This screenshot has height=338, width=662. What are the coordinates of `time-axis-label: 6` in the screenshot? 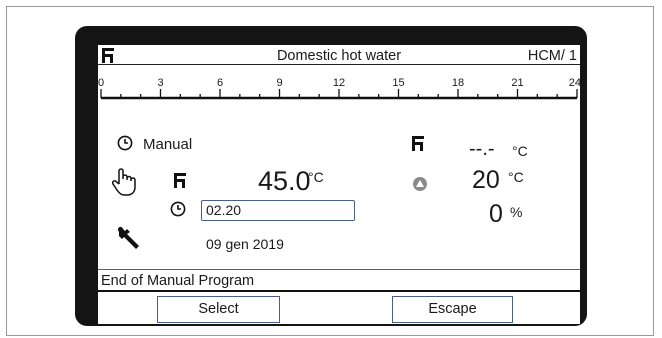 It's located at (220, 83).